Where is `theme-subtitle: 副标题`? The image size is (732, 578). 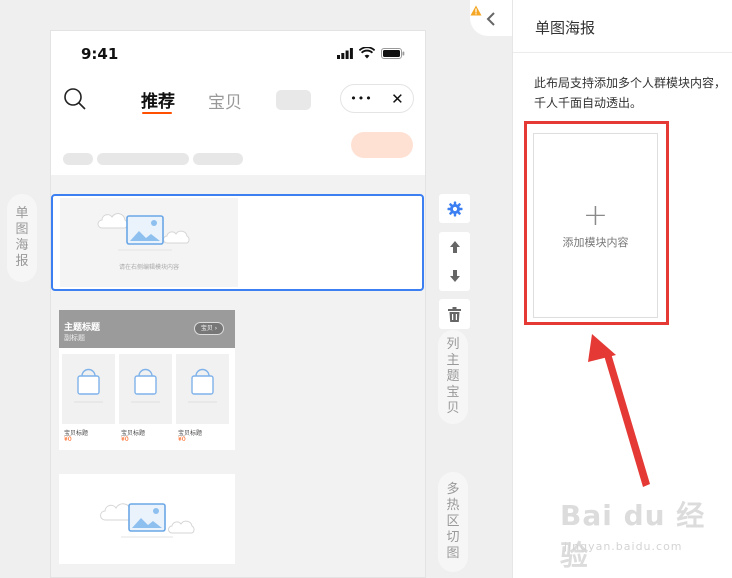
theme-subtitle: 副标题 is located at coordinates (74, 338).